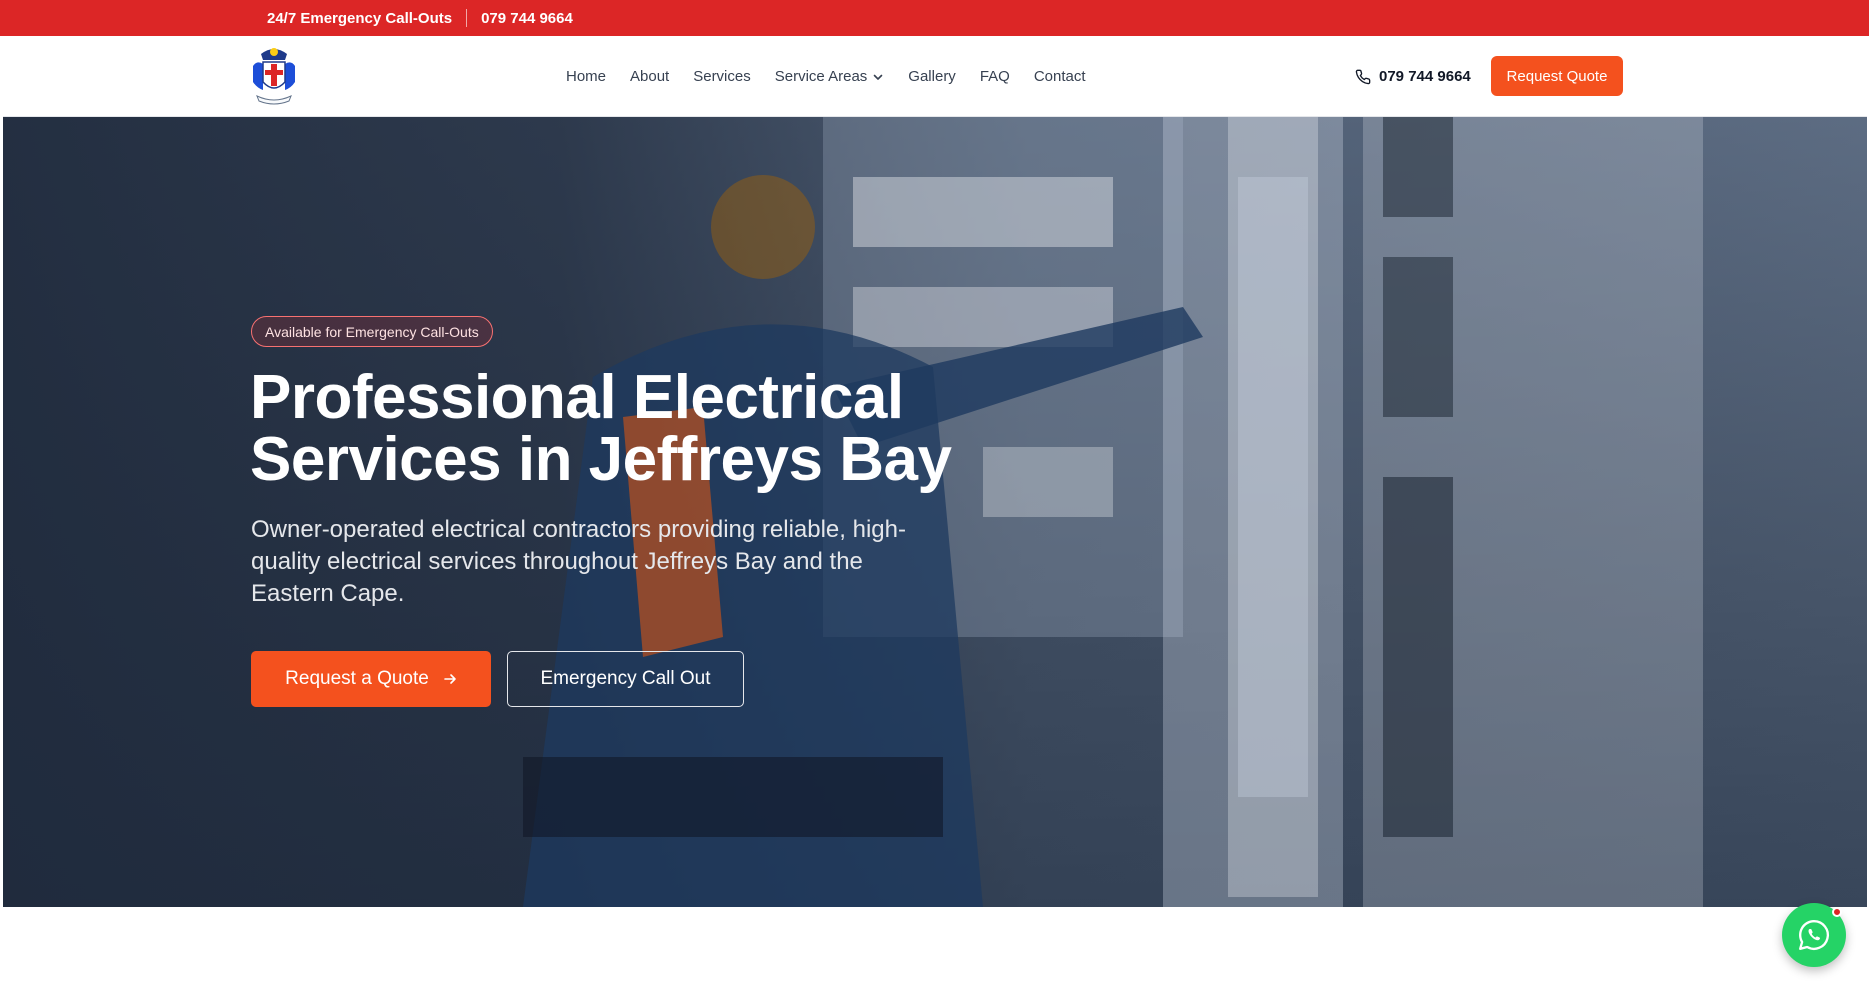 The height and width of the screenshot is (987, 1869). What do you see at coordinates (1425, 76) in the screenshot?
I see `header-phone-number: 079 744 9664` at bounding box center [1425, 76].